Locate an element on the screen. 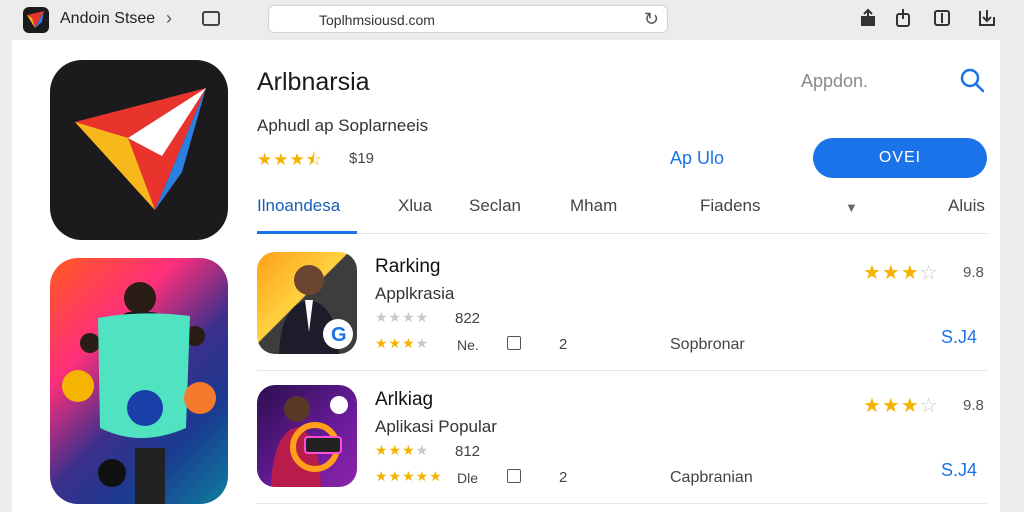 This screenshot has width=1024, height=512. svg-text: G is located at coordinates (339, 335).